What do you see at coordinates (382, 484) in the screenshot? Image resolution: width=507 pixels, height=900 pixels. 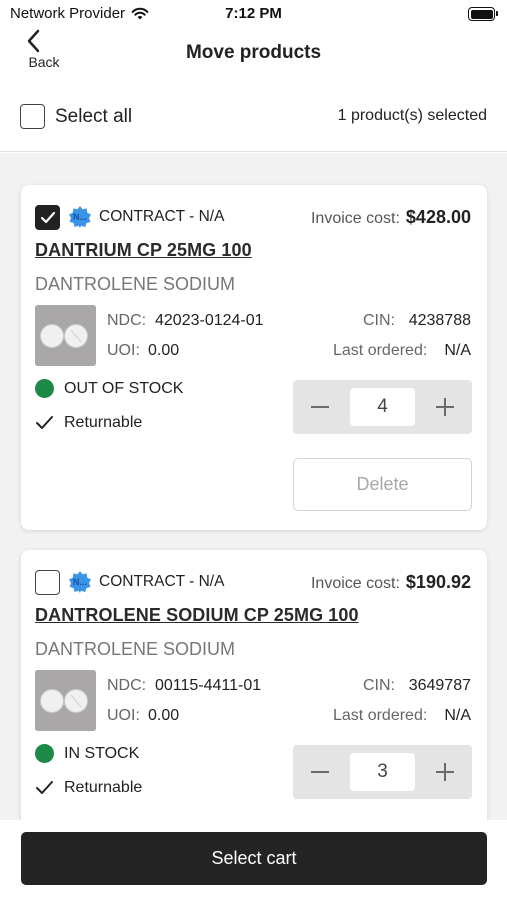 I see `delete-button: Delete` at bounding box center [382, 484].